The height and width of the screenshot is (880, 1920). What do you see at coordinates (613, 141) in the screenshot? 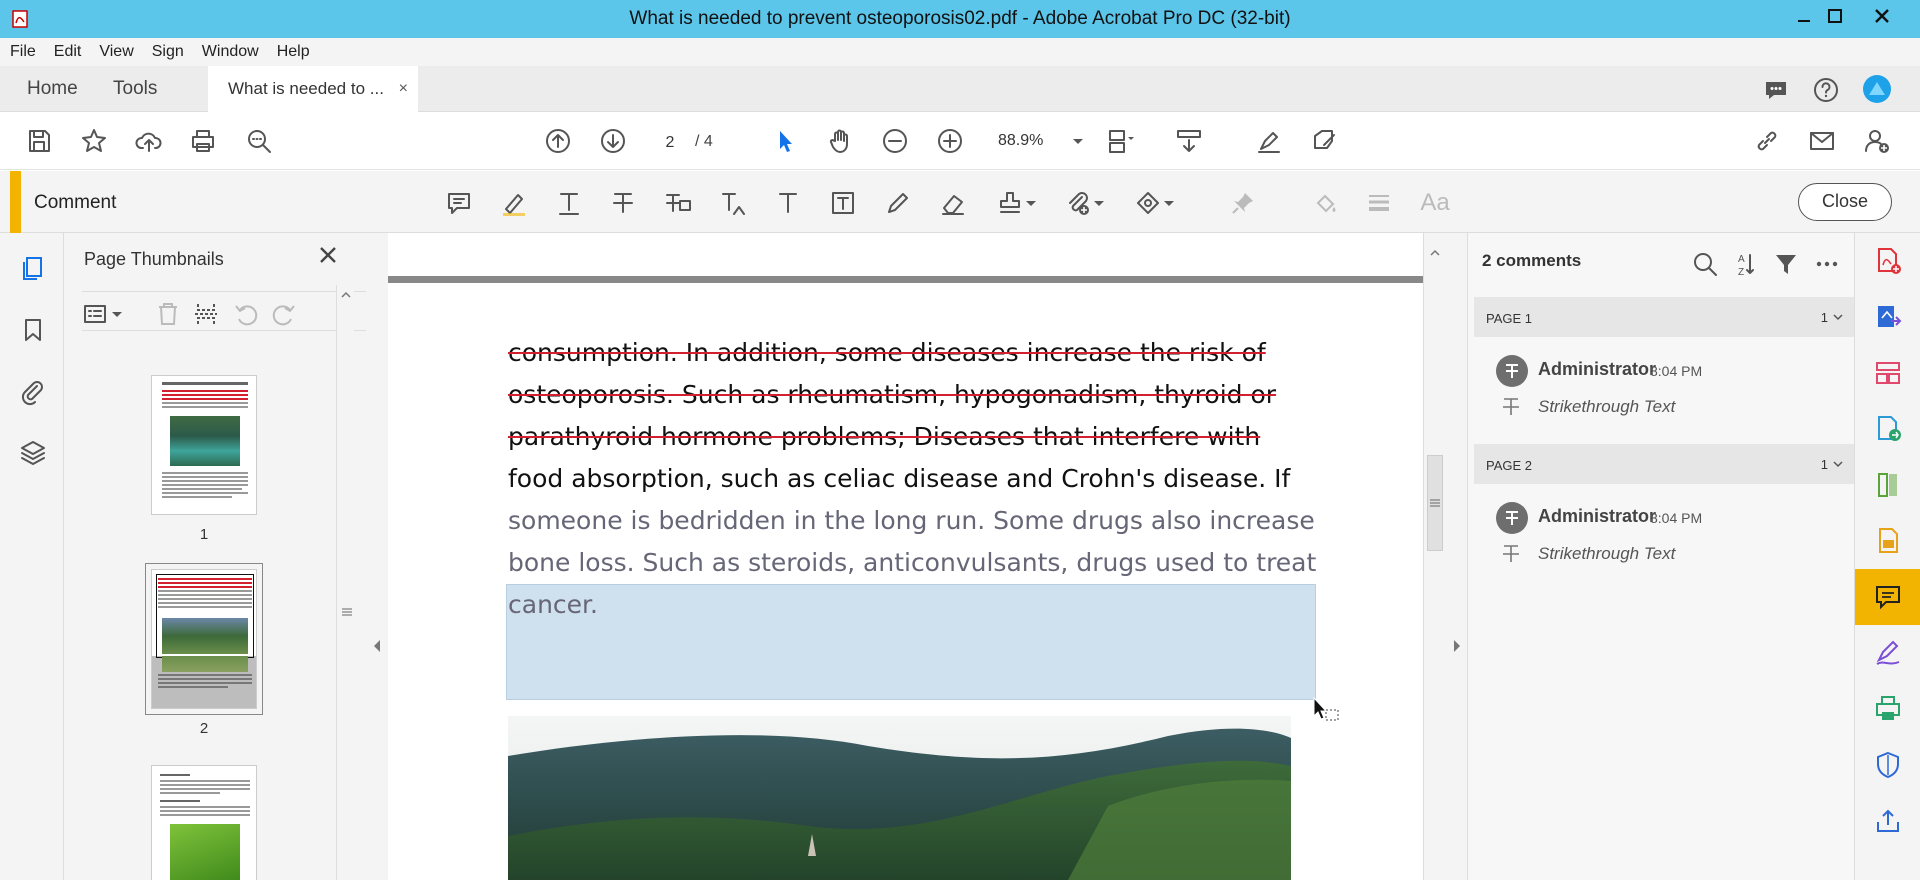
I see `next-page-icon` at bounding box center [613, 141].